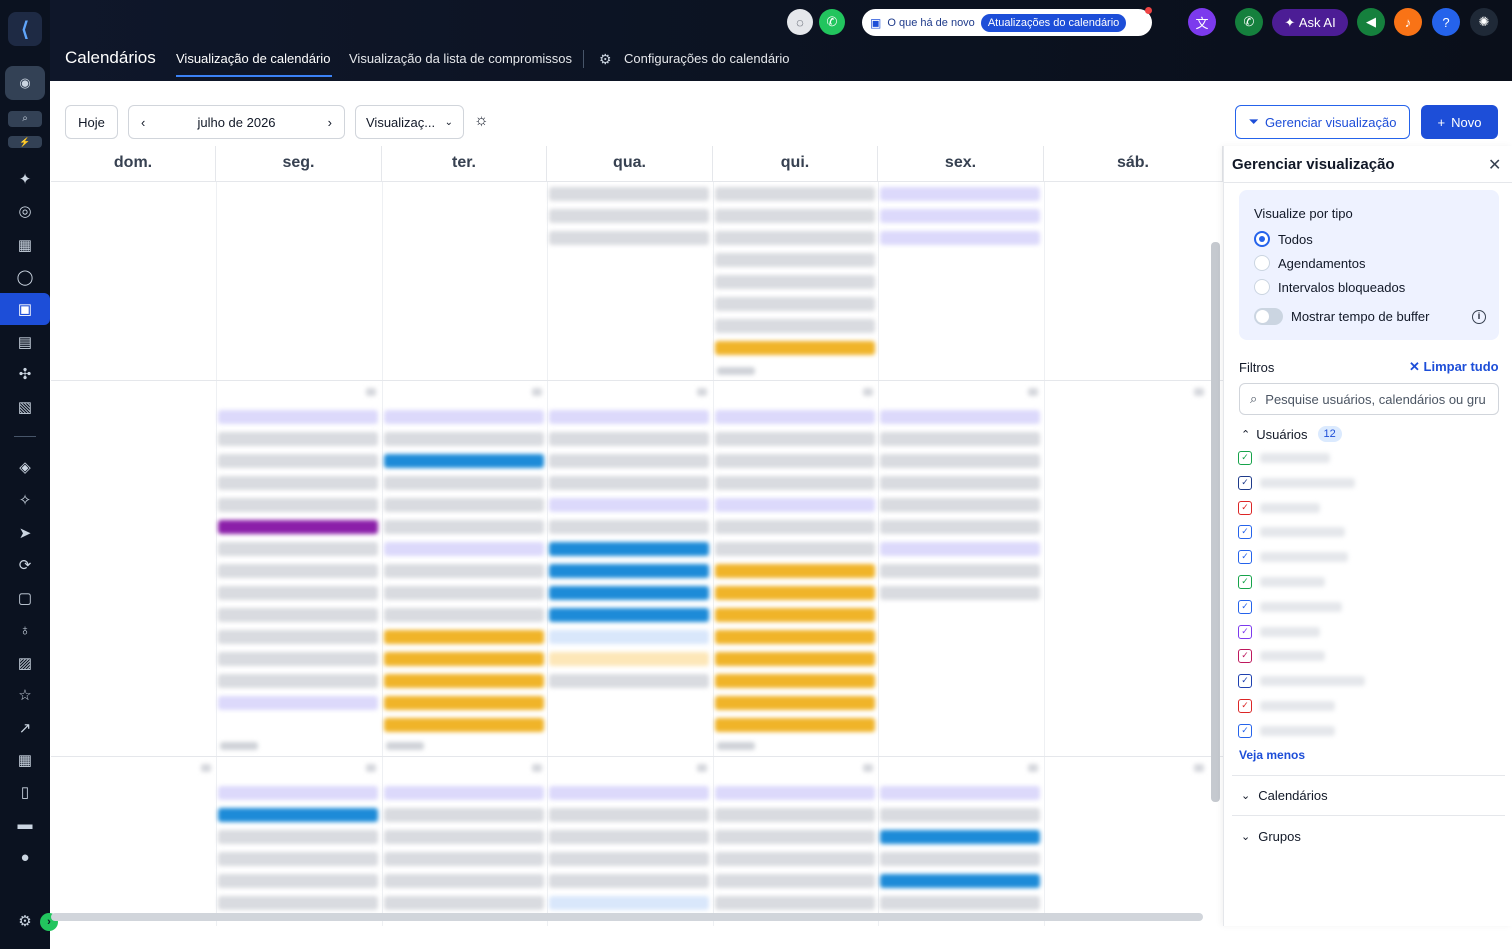 The image size is (1512, 949). I want to click on buffer-toggle, so click(1268, 316).